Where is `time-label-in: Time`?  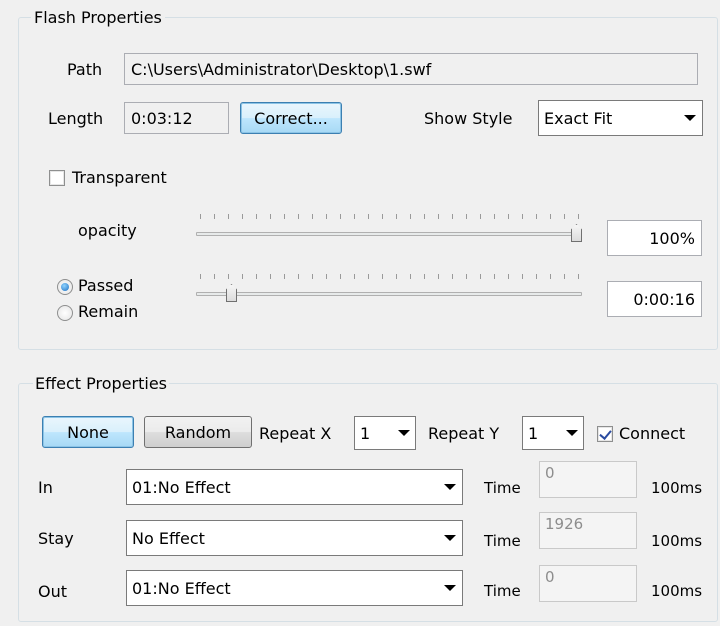 time-label-in: Time is located at coordinates (502, 488).